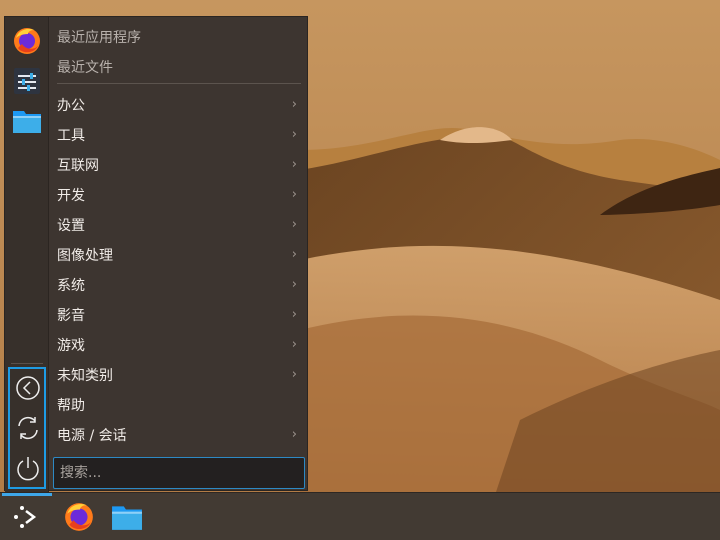 This screenshot has height=540, width=720. I want to click on application-launcher-icon, so click(27, 517).